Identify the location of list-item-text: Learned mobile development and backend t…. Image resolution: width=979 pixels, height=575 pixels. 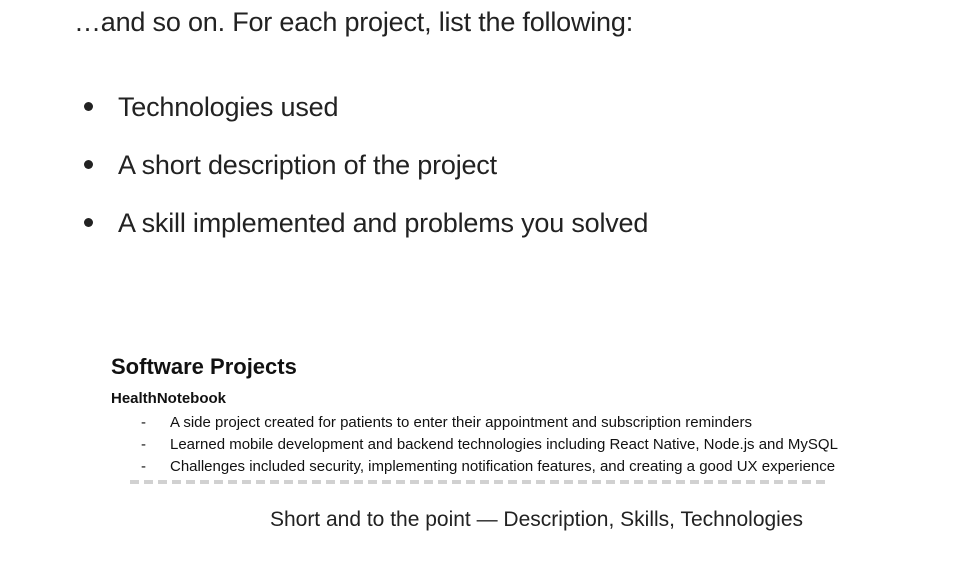
(504, 444).